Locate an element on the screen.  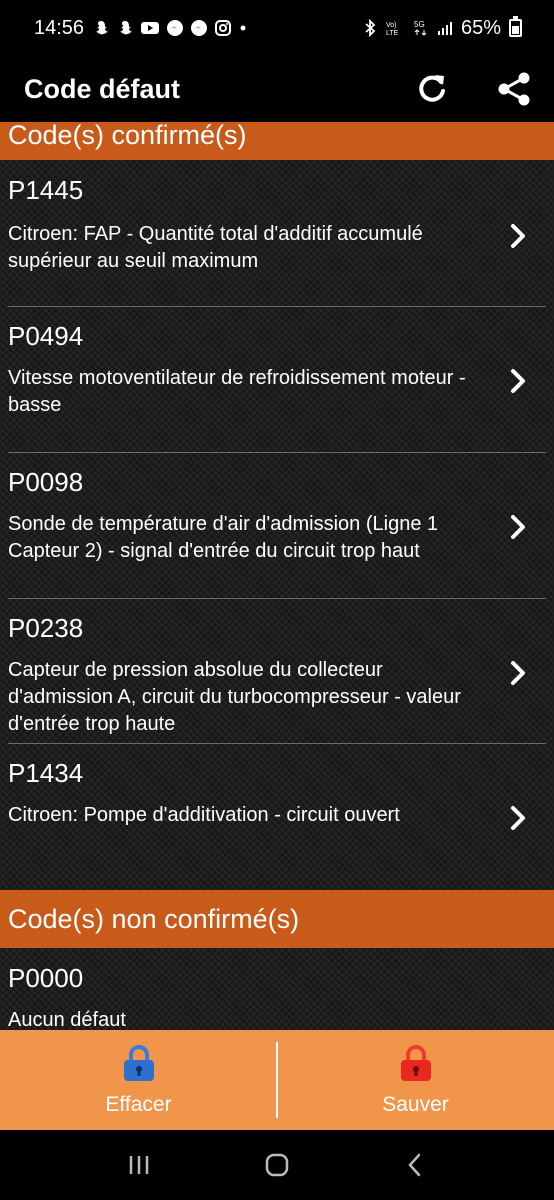
home-icon is located at coordinates (277, 1165).